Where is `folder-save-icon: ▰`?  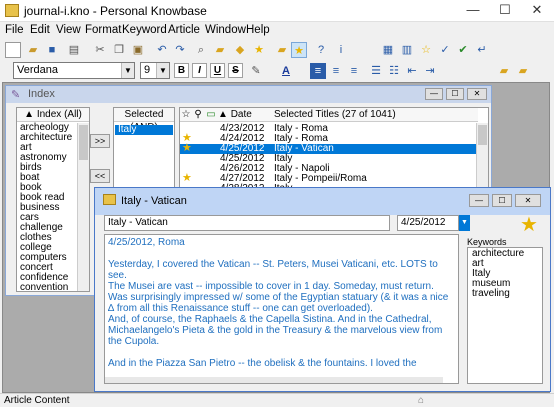 folder-save-icon: ▰ is located at coordinates (523, 71).